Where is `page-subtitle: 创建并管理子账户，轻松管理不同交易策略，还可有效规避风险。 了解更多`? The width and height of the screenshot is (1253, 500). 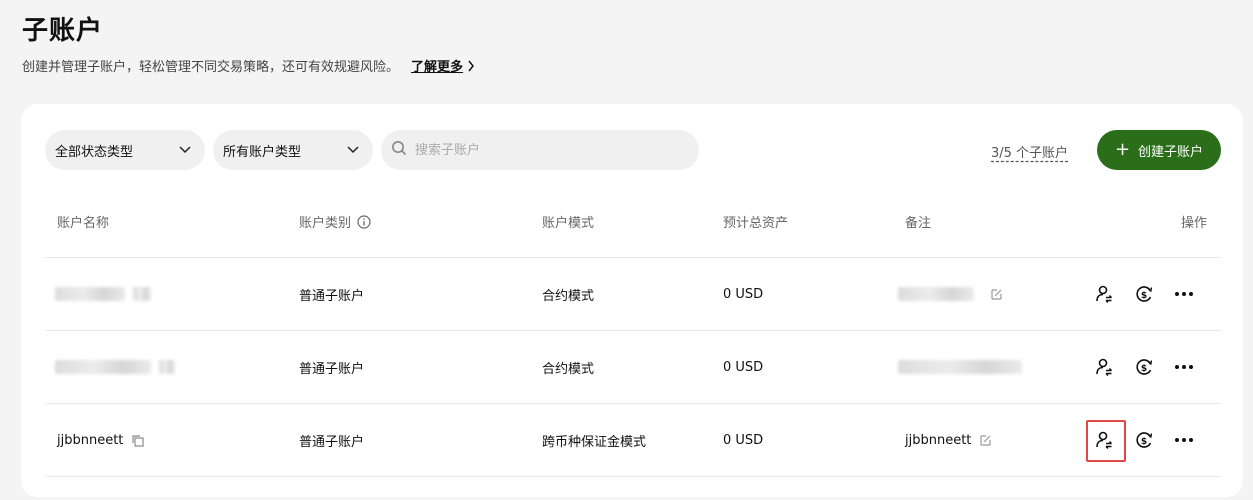 page-subtitle: 创建并管理子账户，轻松管理不同交易策略，还可有效规避风险。 了解更多 is located at coordinates (248, 65).